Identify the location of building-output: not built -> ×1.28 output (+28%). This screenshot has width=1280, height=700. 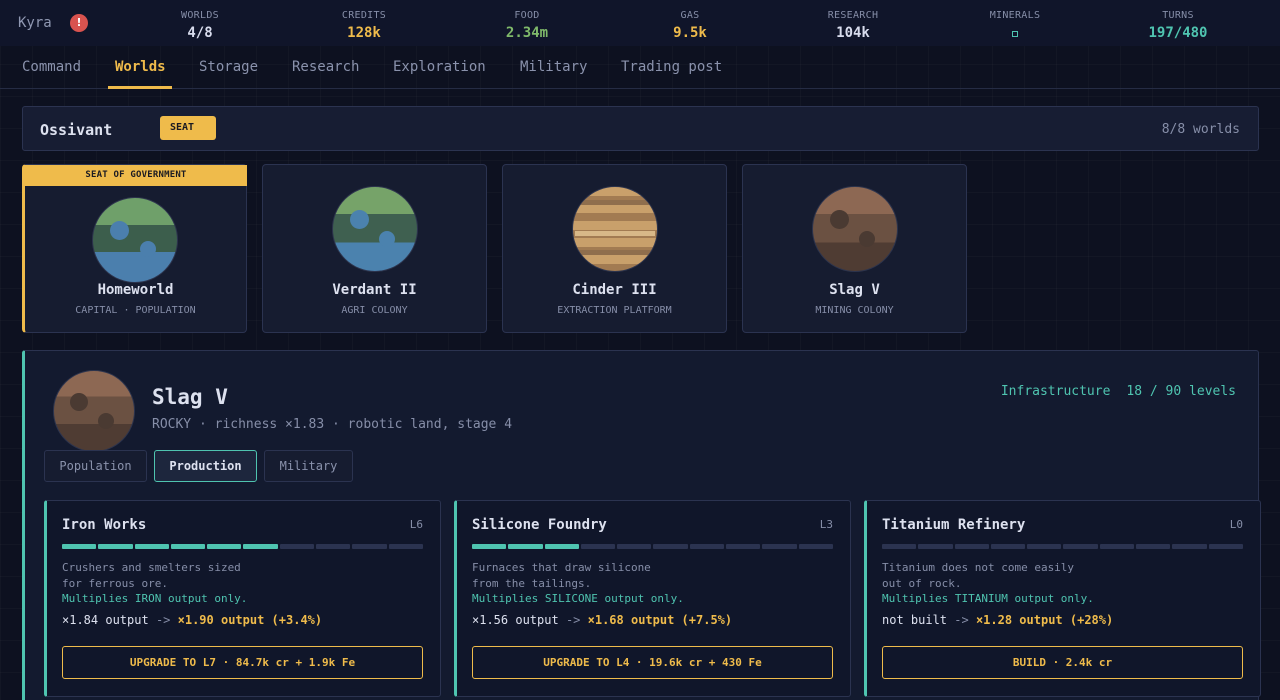
(997, 620).